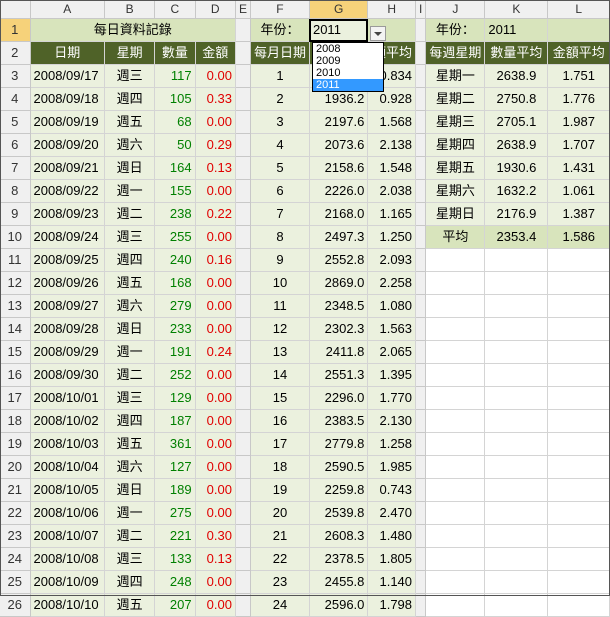  Describe the element at coordinates (67, 260) in the screenshot. I see `date-cell: 2008/09/25` at that location.